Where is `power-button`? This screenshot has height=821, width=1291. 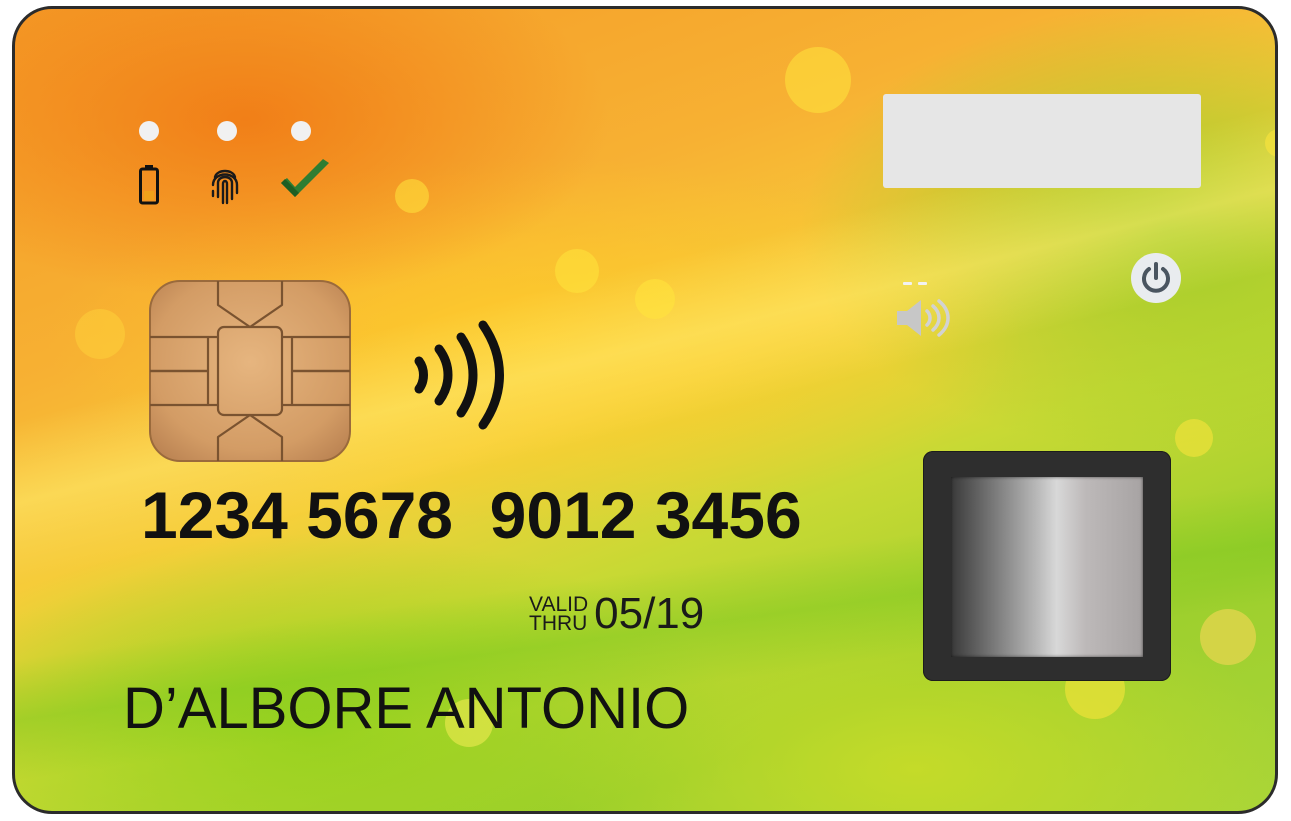 power-button is located at coordinates (1156, 278).